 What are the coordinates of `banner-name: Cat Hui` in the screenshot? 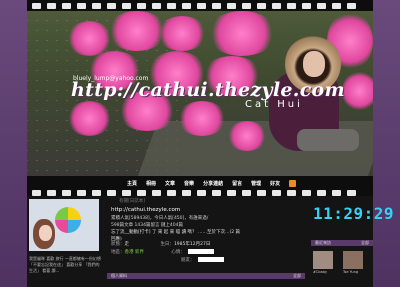 It's located at (274, 104).